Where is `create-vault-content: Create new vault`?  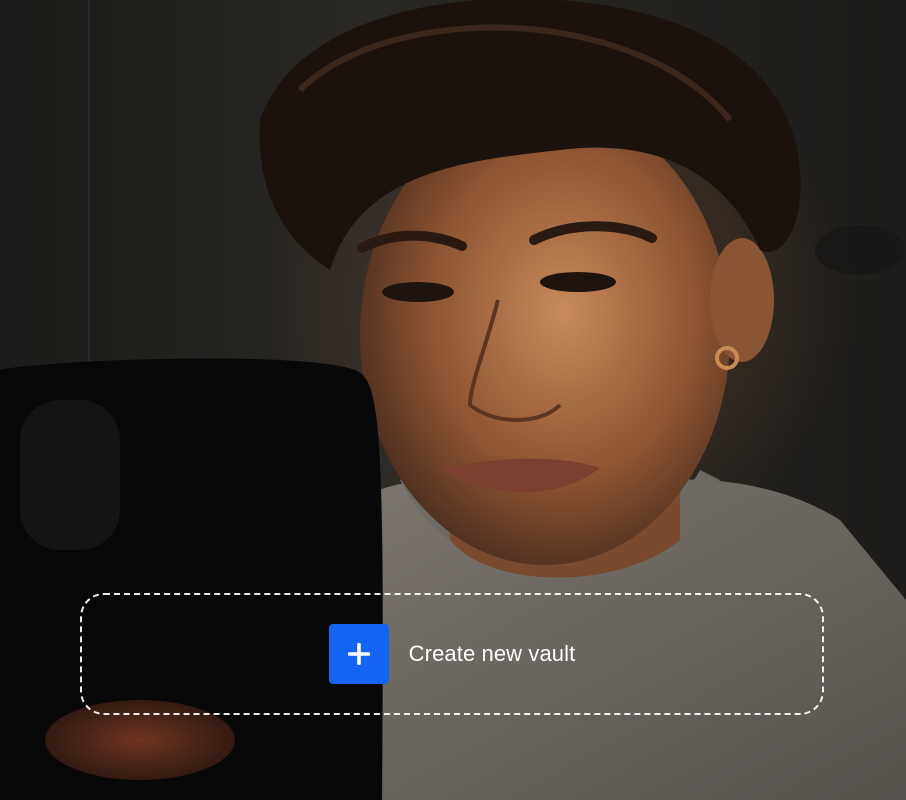
create-vault-content: Create new vault is located at coordinates (452, 654).